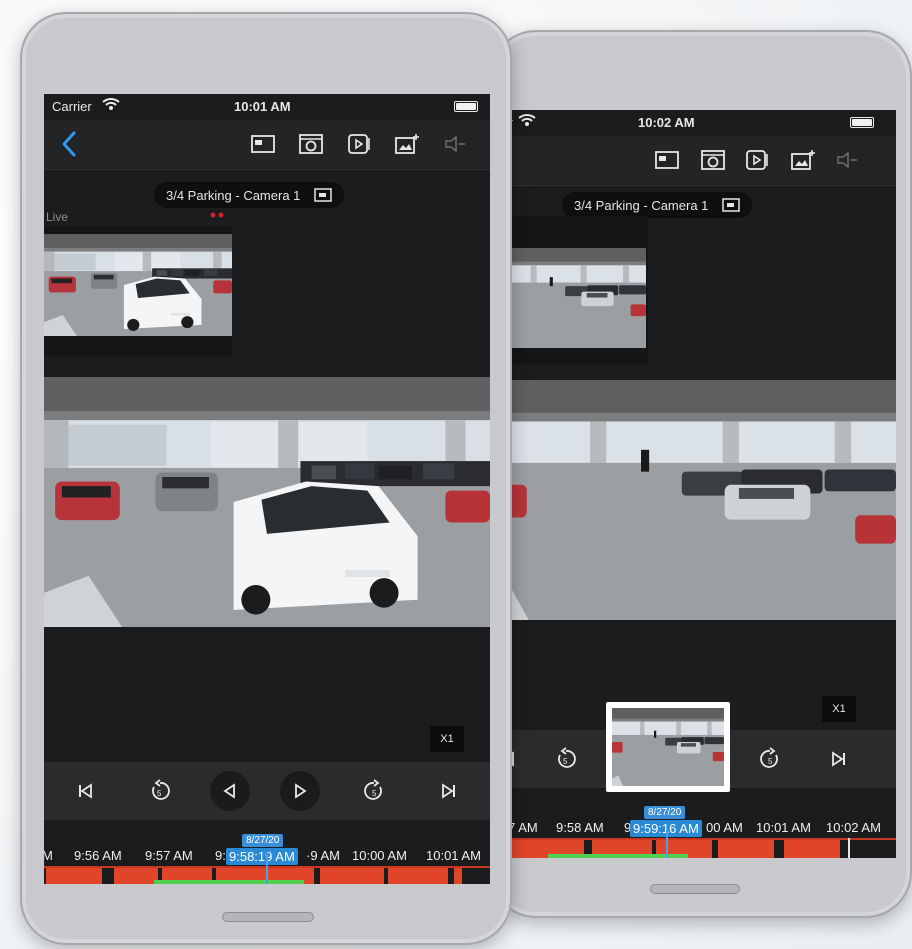 The image size is (912, 949). Describe the element at coordinates (262, 106) in the screenshot. I see `status-time: 10:01 AM` at that location.